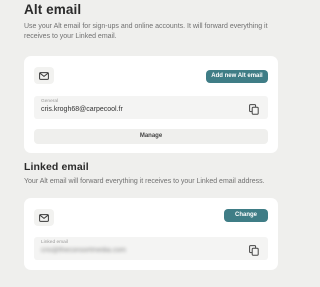 Image resolution: width=320 pixels, height=287 pixels. What do you see at coordinates (54, 242) in the screenshot?
I see `linked-email-field-label: Linked email` at bounding box center [54, 242].